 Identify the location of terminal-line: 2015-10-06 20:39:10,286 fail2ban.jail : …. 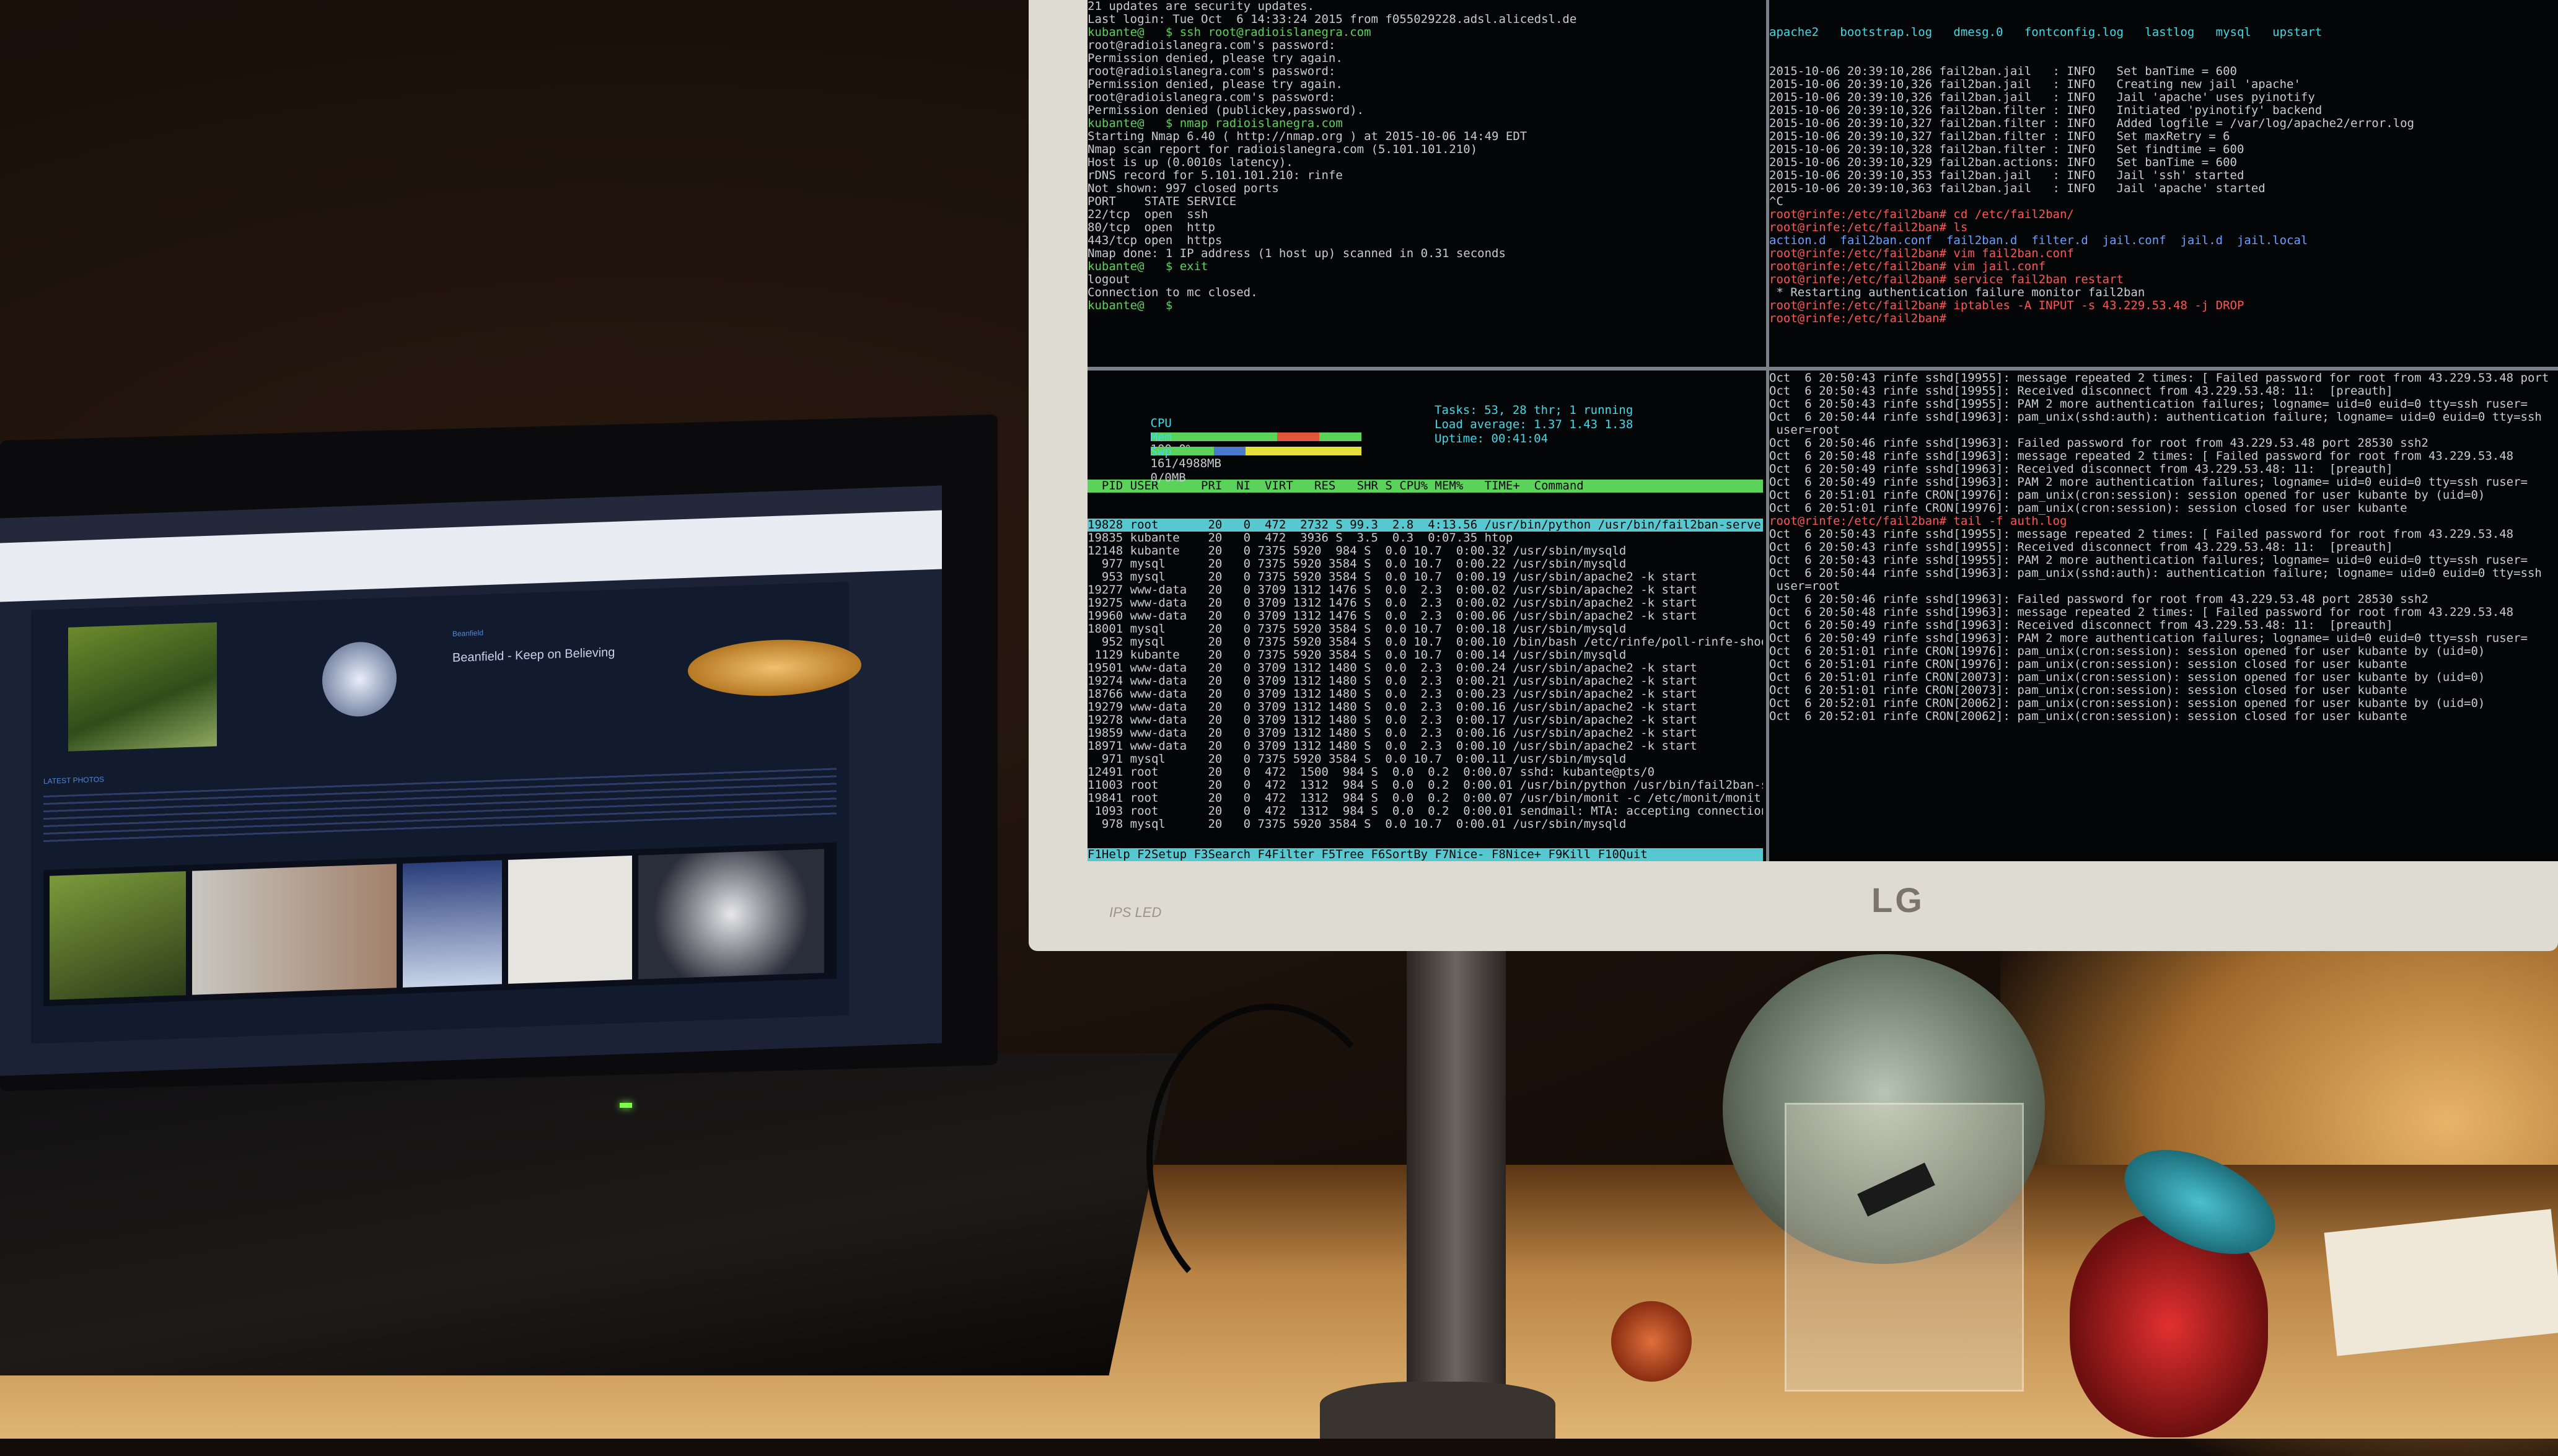
(2003, 71).